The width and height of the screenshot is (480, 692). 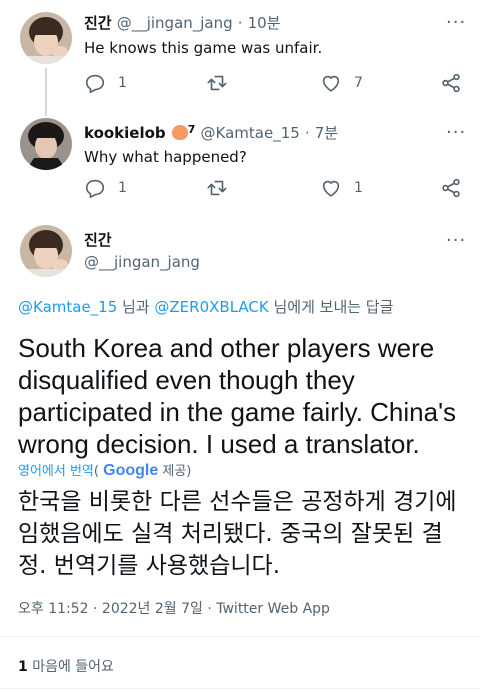 What do you see at coordinates (179, 132) in the screenshot?
I see `peach-emoji-icon` at bounding box center [179, 132].